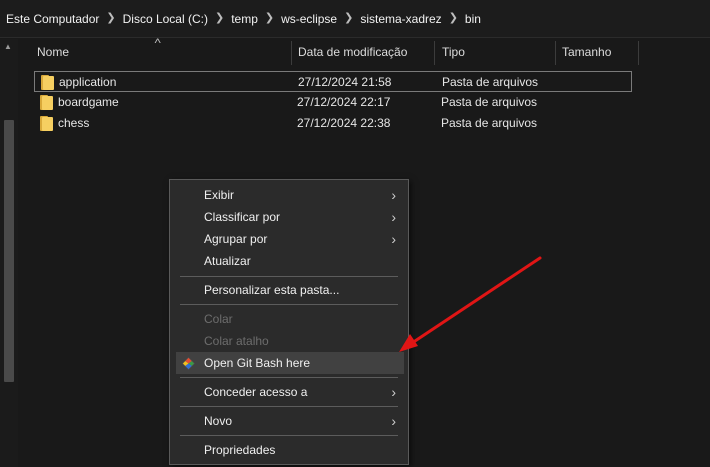  What do you see at coordinates (8, 47) in the screenshot?
I see `scroll-up-icon: ▲` at bounding box center [8, 47].